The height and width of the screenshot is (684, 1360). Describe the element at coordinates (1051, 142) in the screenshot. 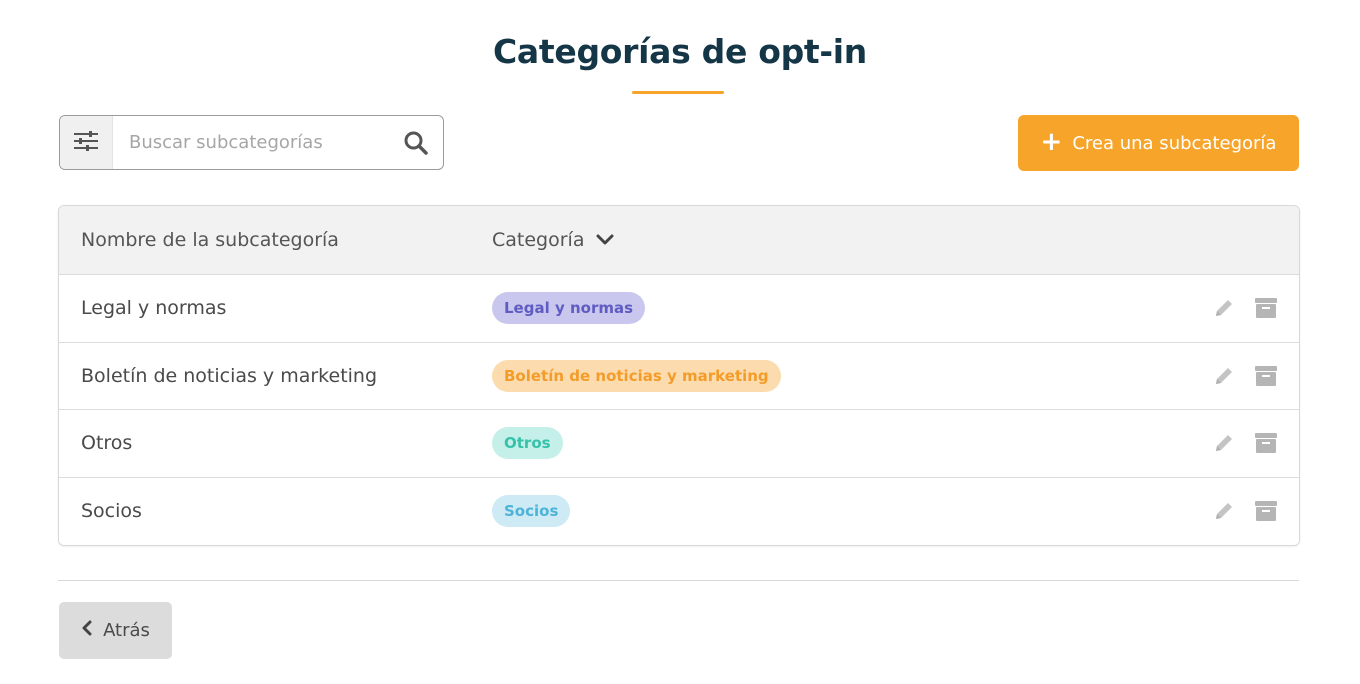

I see `plus-icon: +` at that location.